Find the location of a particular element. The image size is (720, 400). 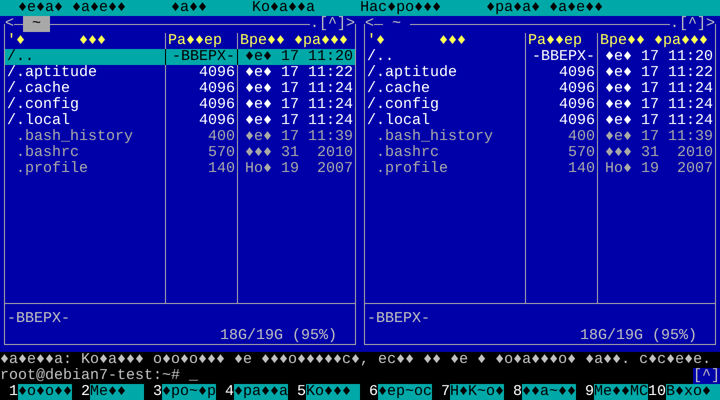

function-key: ♦o♦o♦♦ is located at coordinates (45, 392).